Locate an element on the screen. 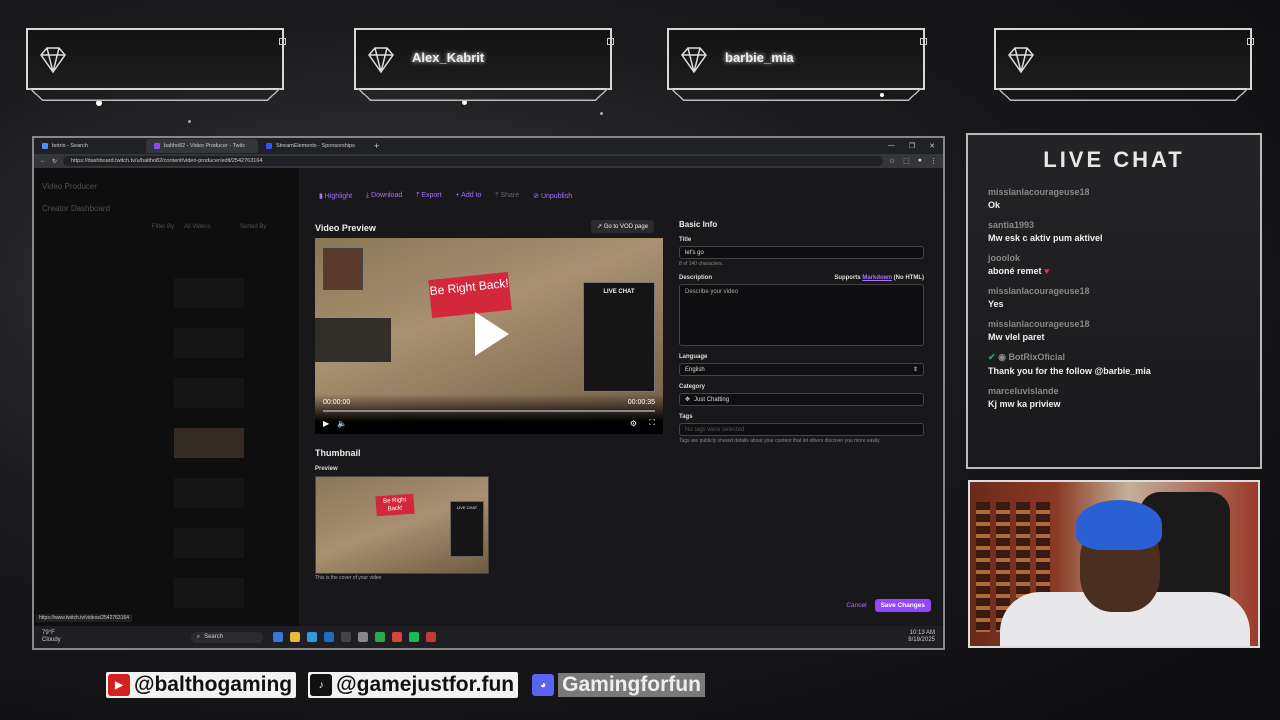 This screenshot has height=720, width=1280. verified-badge-icon: ✔ is located at coordinates (992, 357).